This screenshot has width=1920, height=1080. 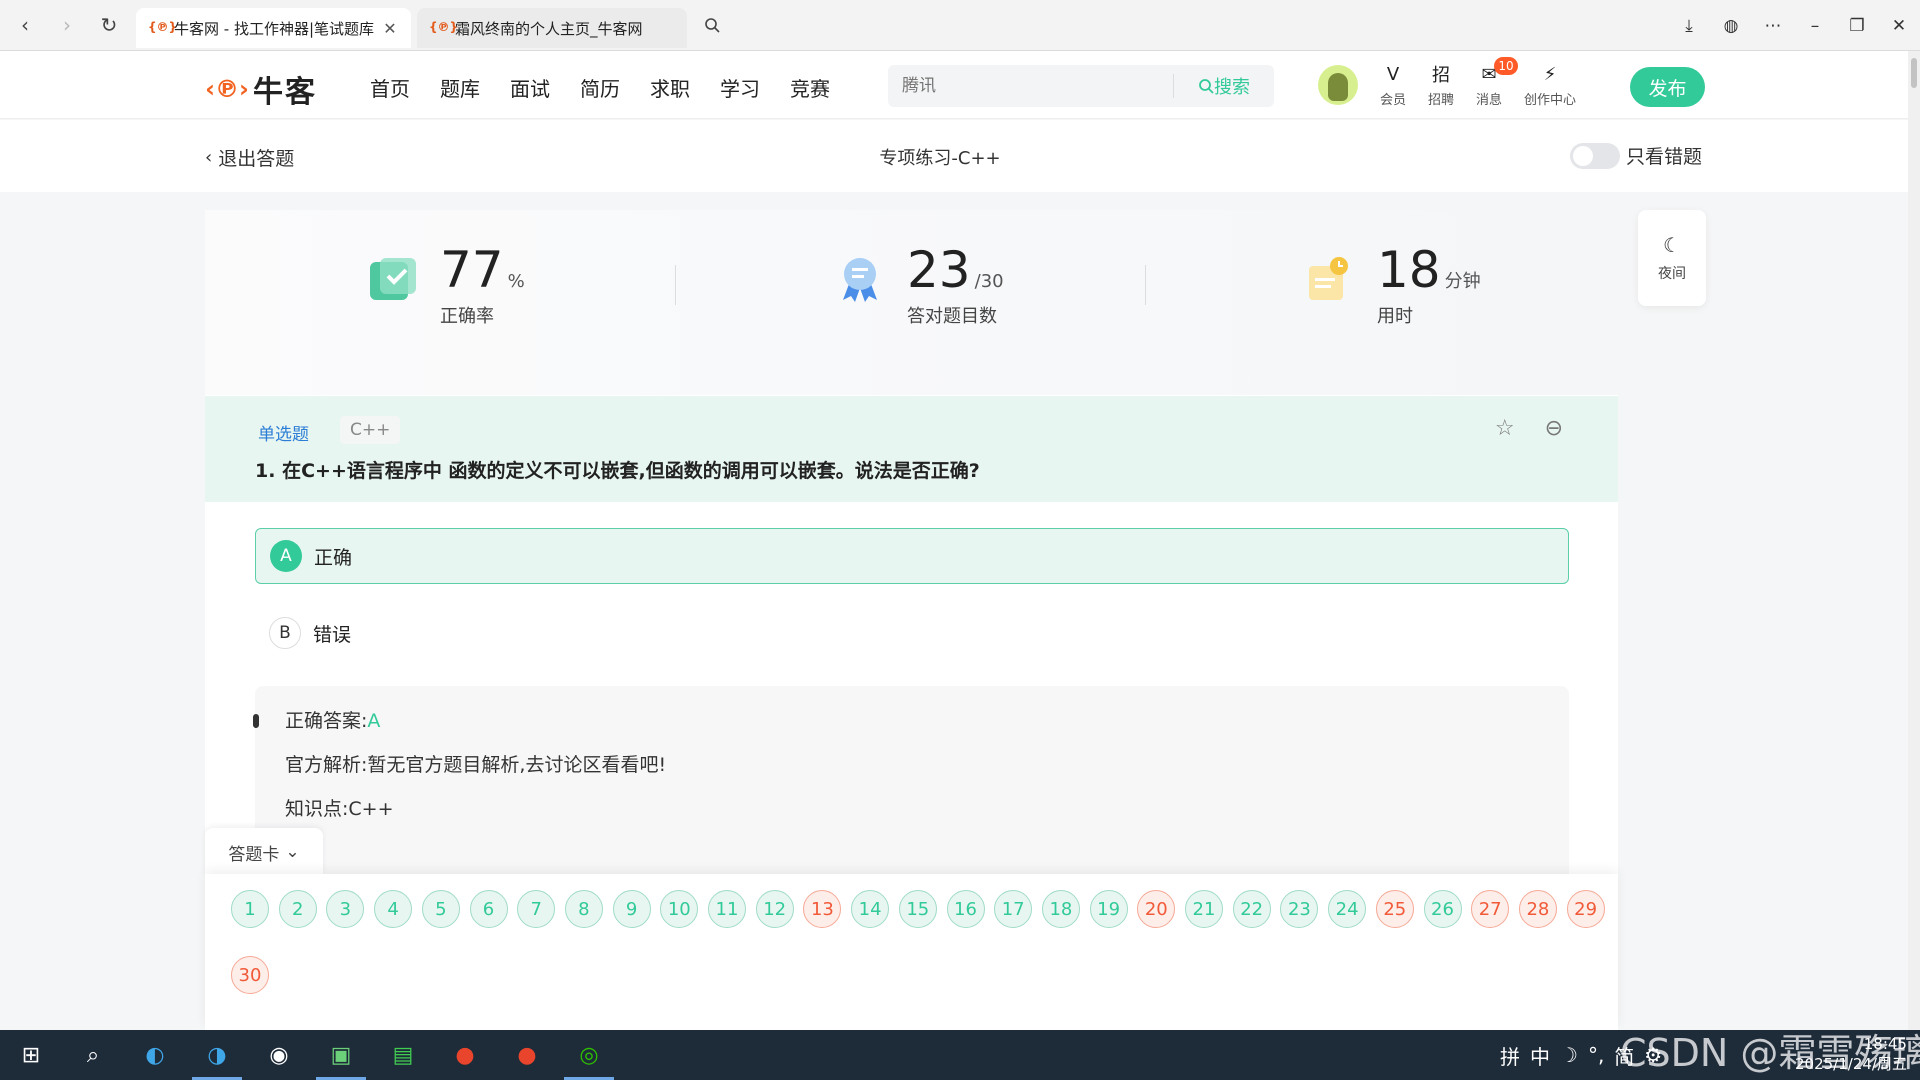 I want to click on scrollbar-thumb, so click(x=1914, y=73).